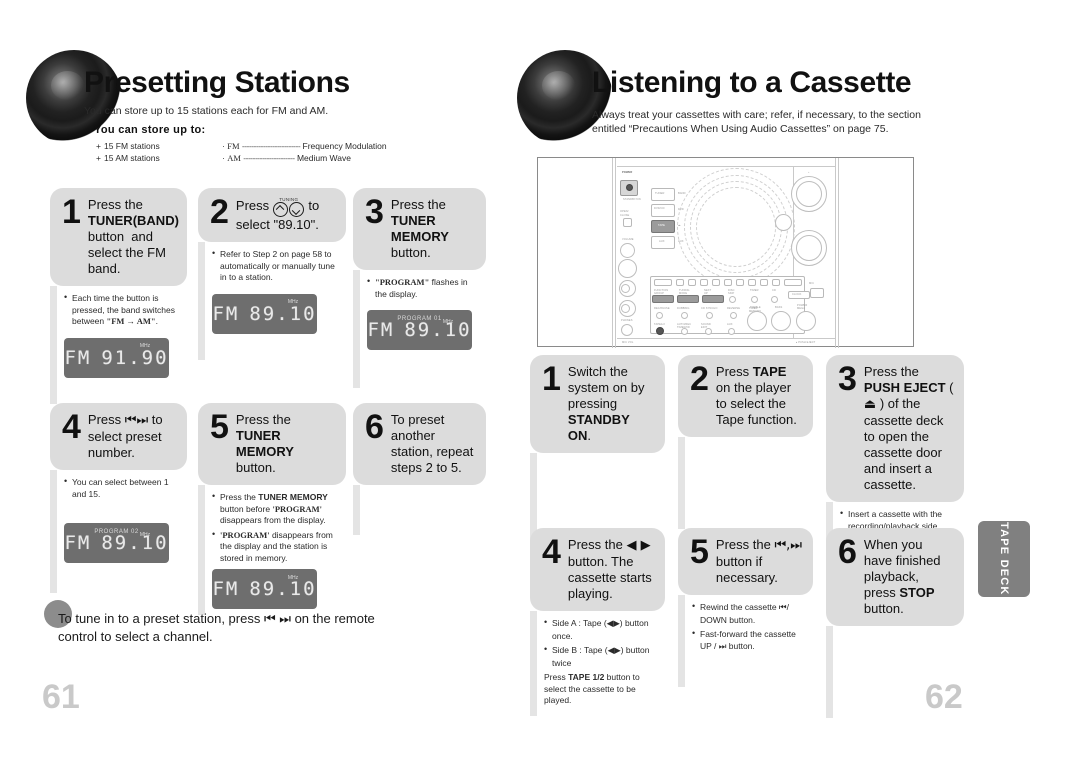  Describe the element at coordinates (344, 146) in the screenshot. I see `band-meaning: Frequency Modulation` at that location.